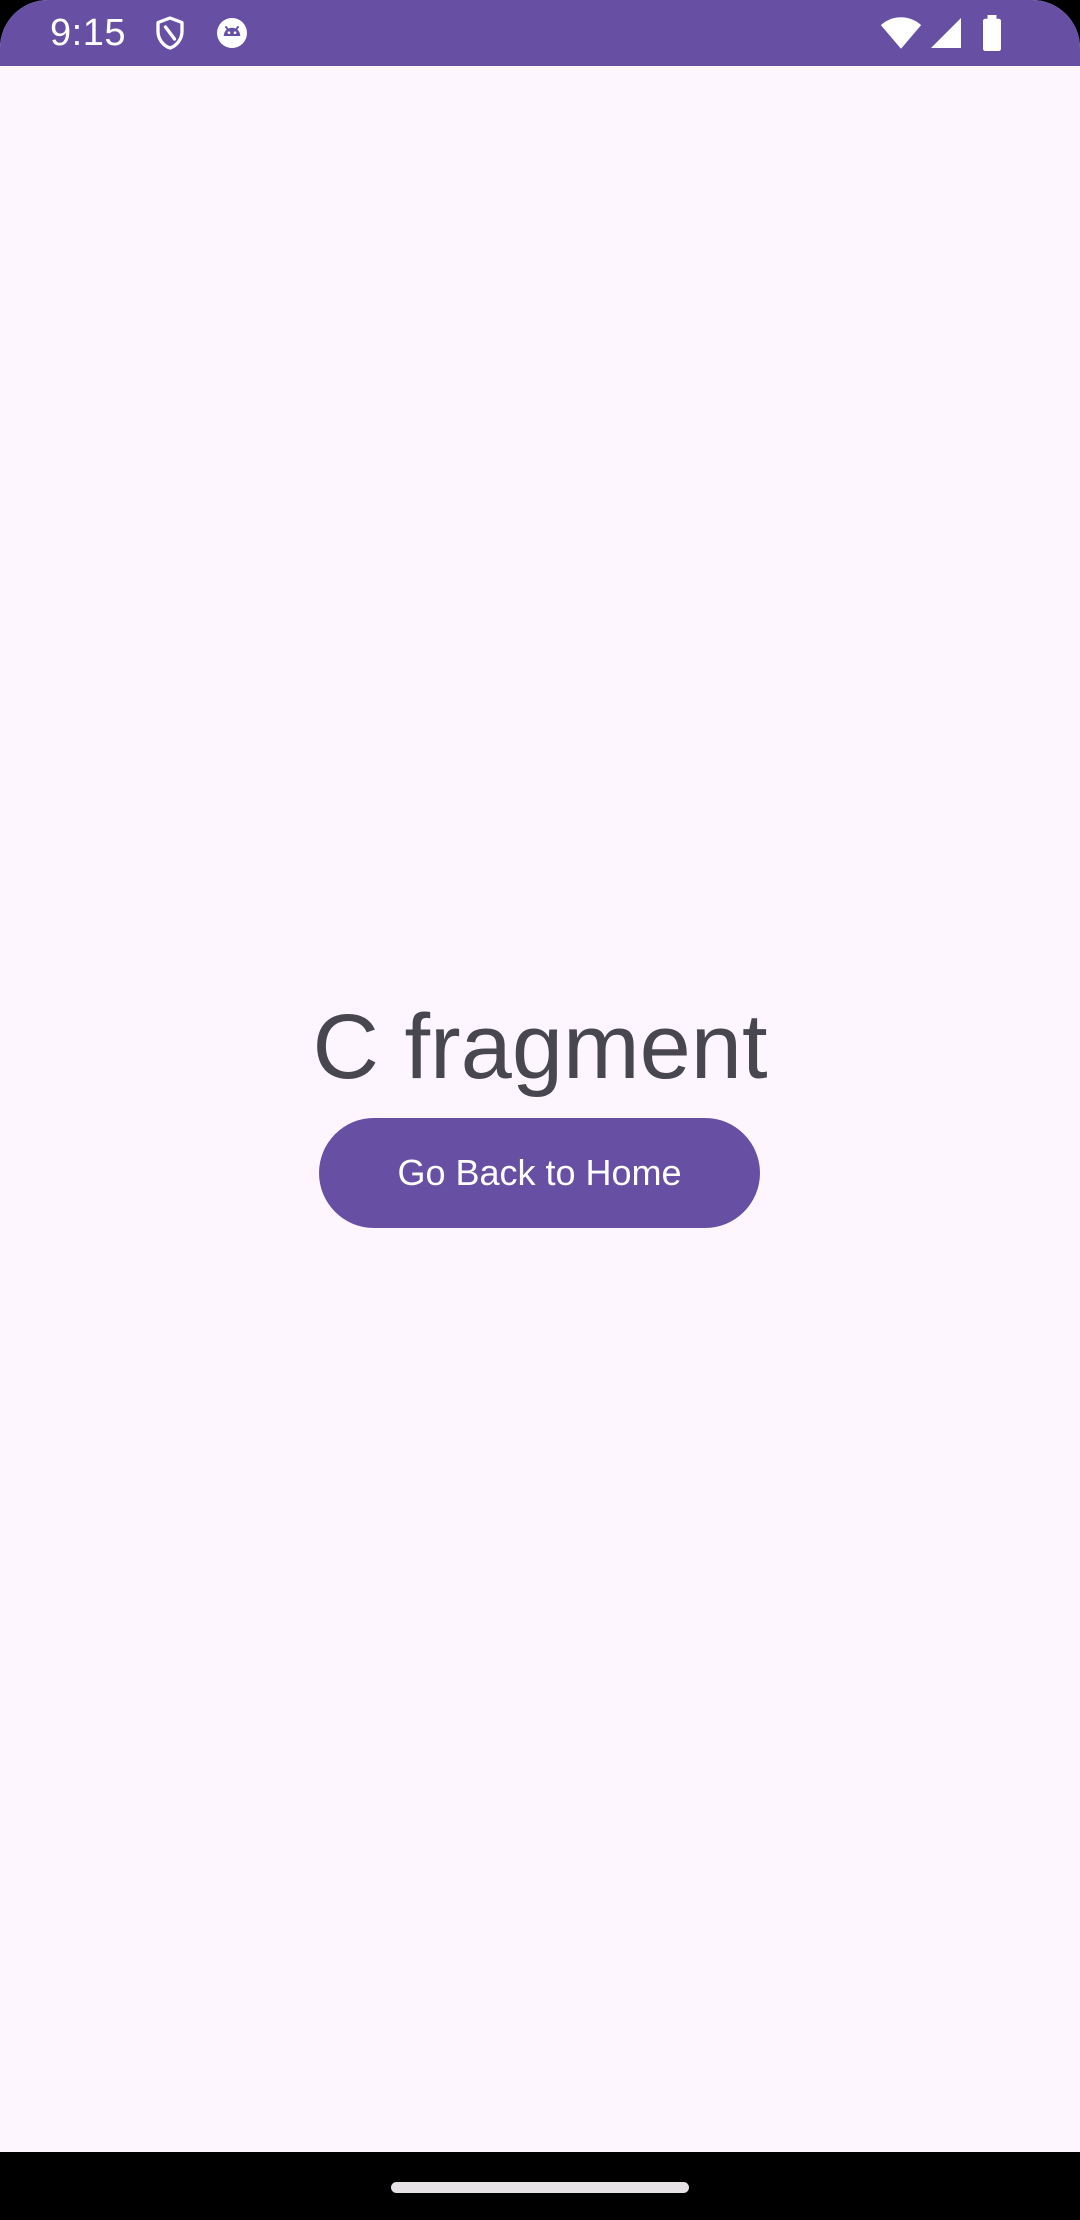  Describe the element at coordinates (992, 33) in the screenshot. I see `battery-icon` at that location.